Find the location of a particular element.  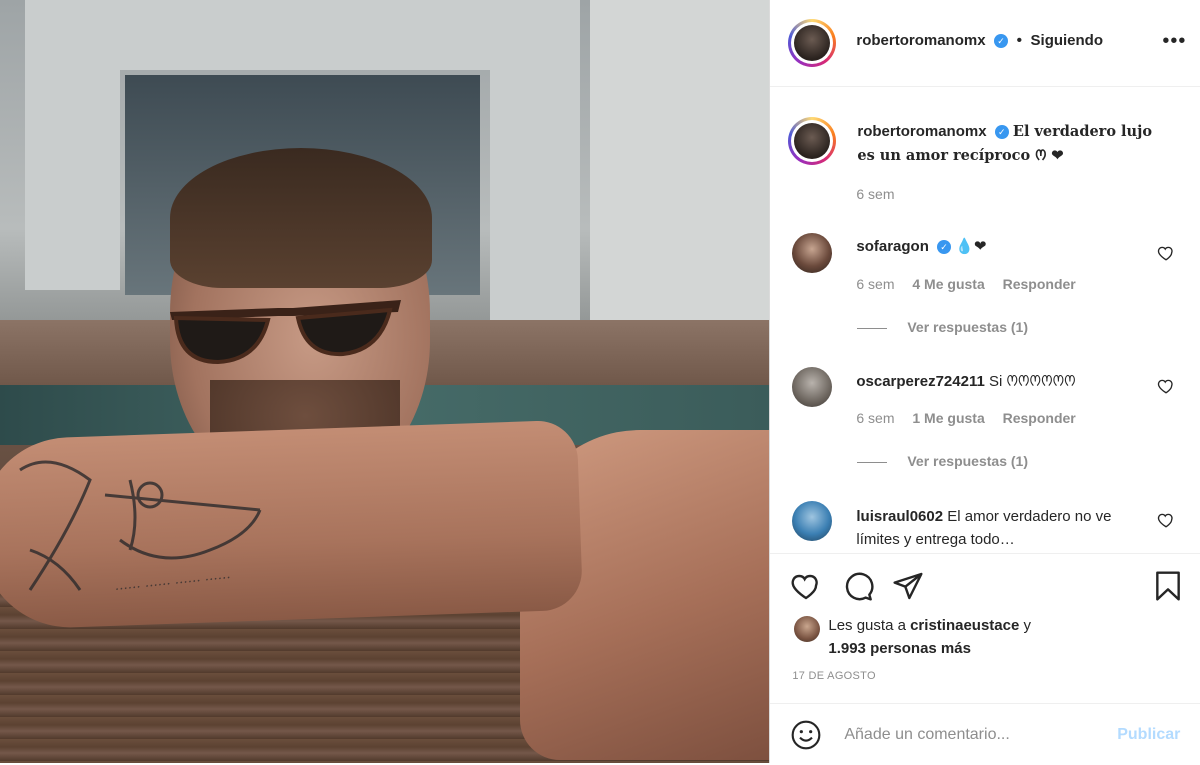

liker-avatar is located at coordinates (807, 629).